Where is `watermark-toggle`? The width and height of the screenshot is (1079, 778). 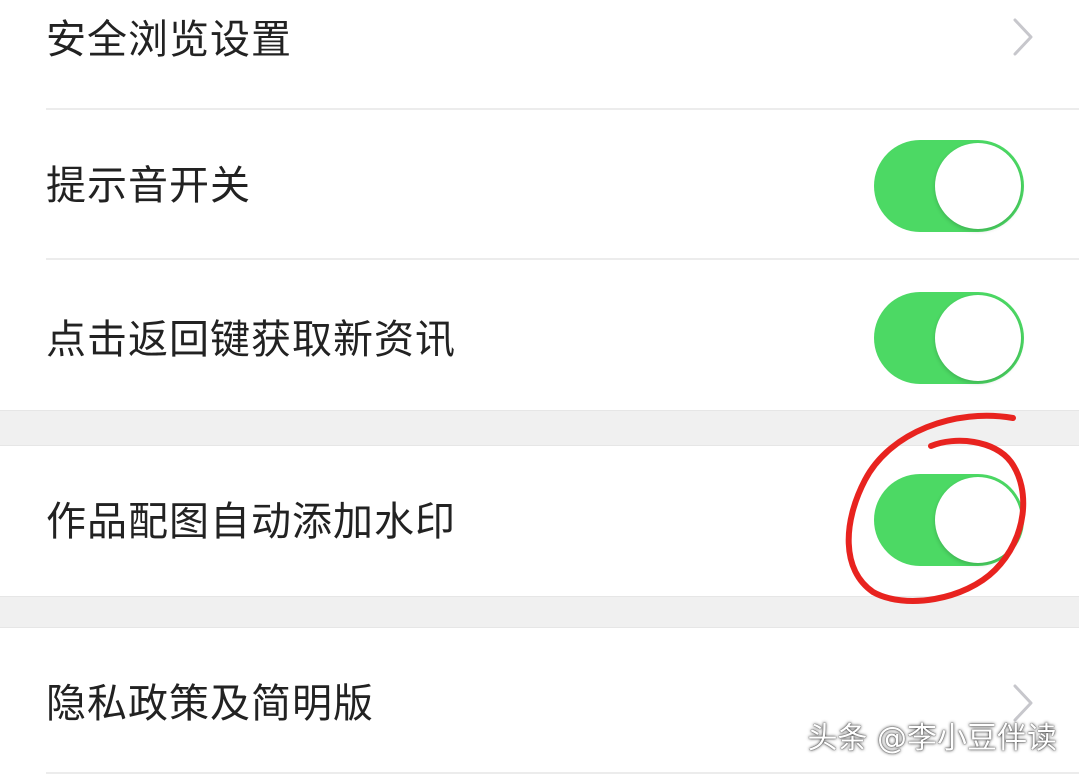 watermark-toggle is located at coordinates (949, 520).